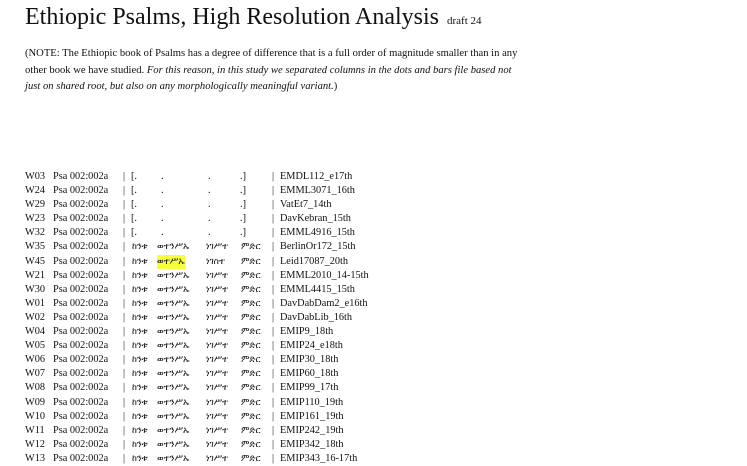  What do you see at coordinates (309, 374) in the screenshot?
I see `manuscript-id: EMIP60_18th` at bounding box center [309, 374].